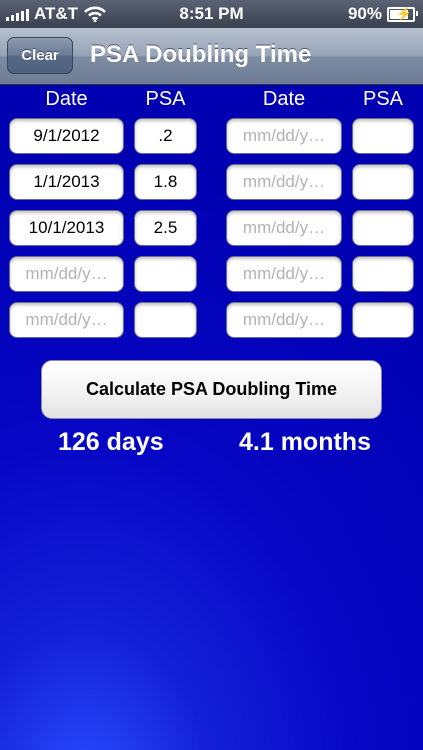 The height and width of the screenshot is (750, 423). What do you see at coordinates (66, 136) in the screenshot?
I see `left-date-field: 9/1/2012` at bounding box center [66, 136].